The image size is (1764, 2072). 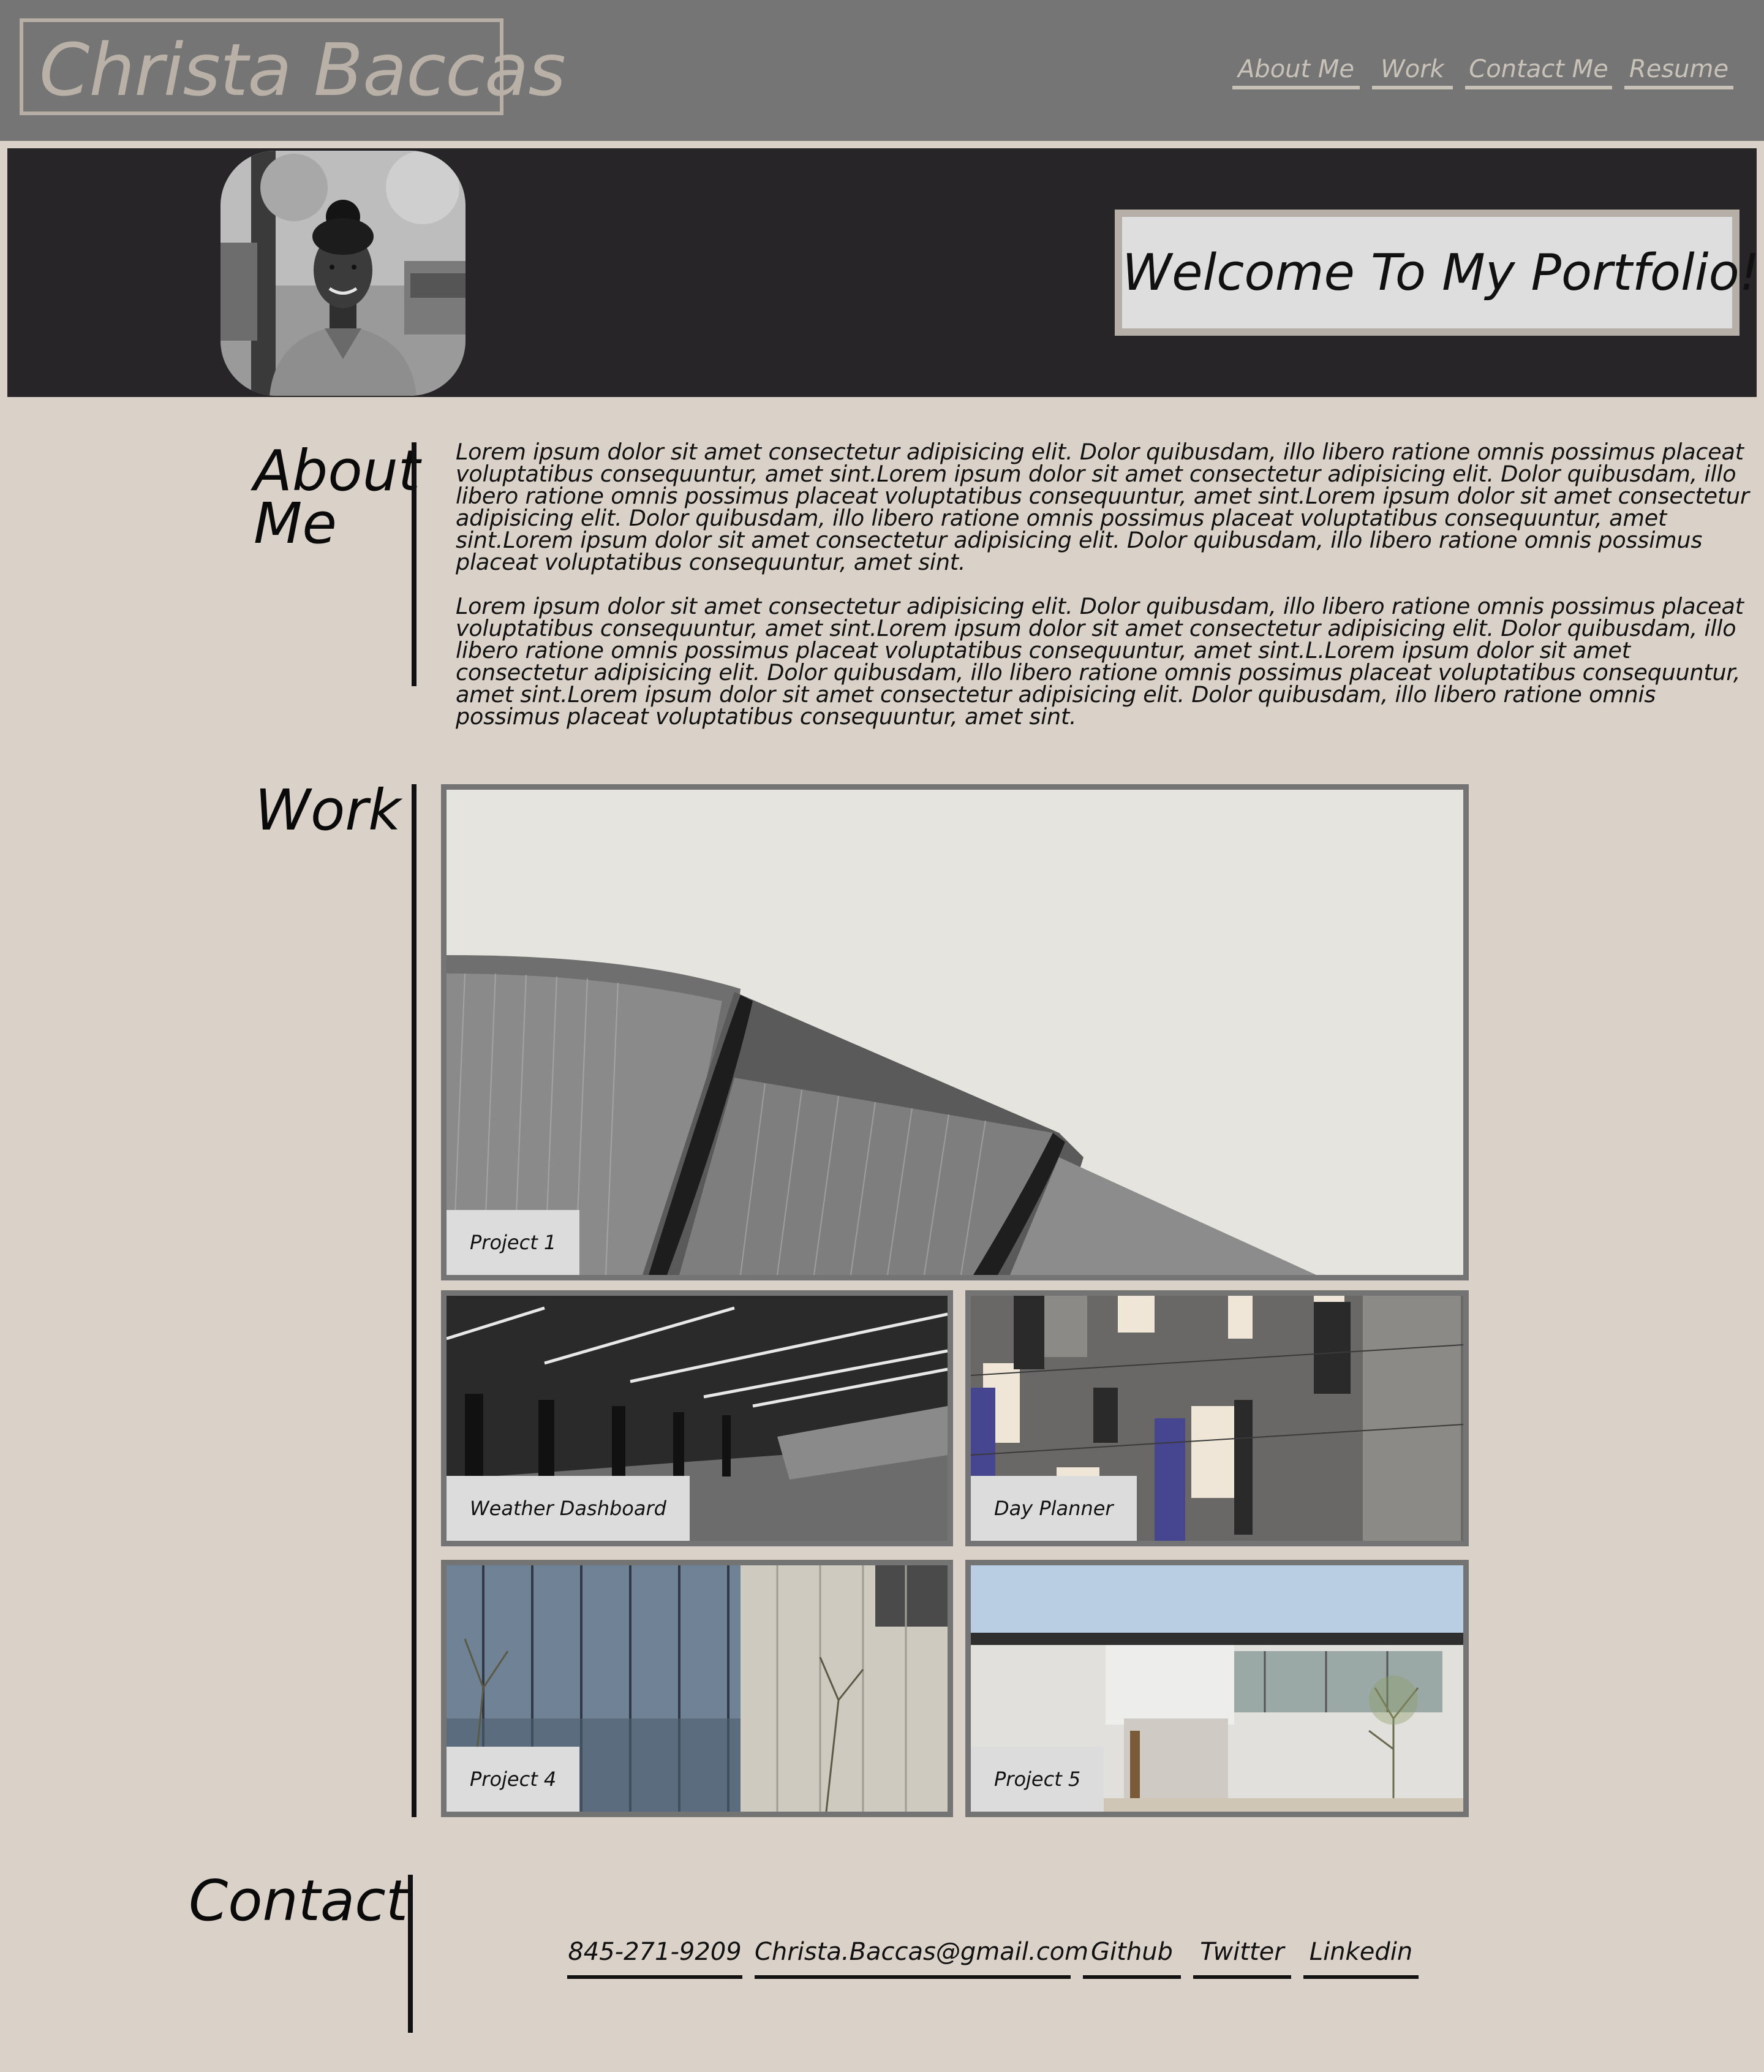 I want to click on contact-phone-link: 845-271-9209, so click(x=655, y=1954).